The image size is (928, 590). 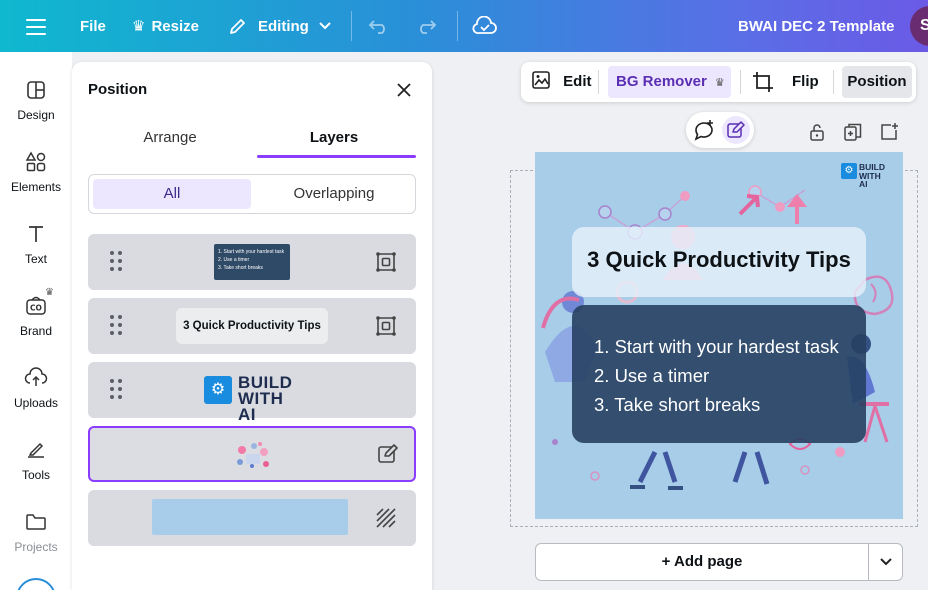 I want to click on image-edit-icon, so click(x=541, y=80).